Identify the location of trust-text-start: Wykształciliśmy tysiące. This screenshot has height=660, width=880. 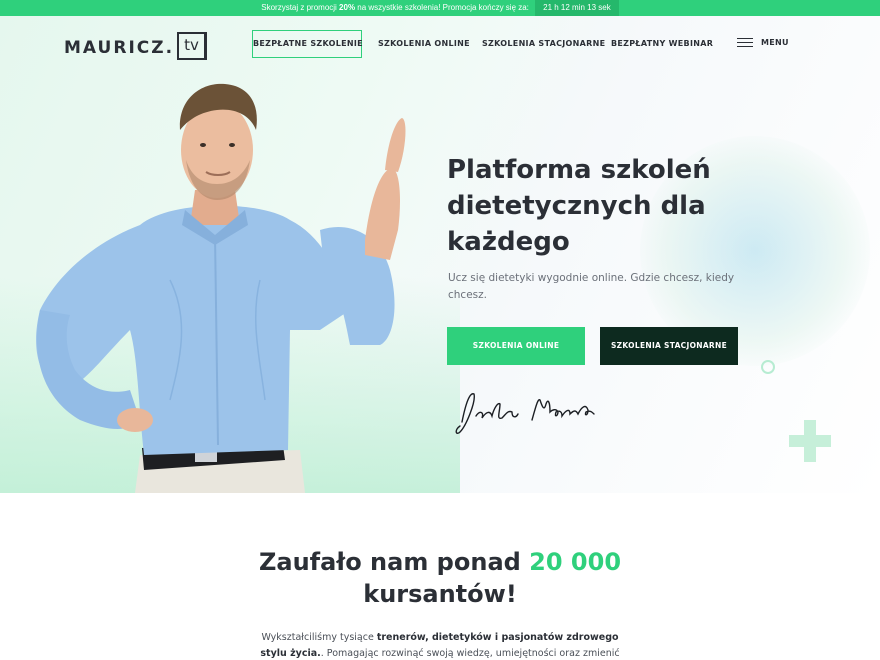
(319, 637).